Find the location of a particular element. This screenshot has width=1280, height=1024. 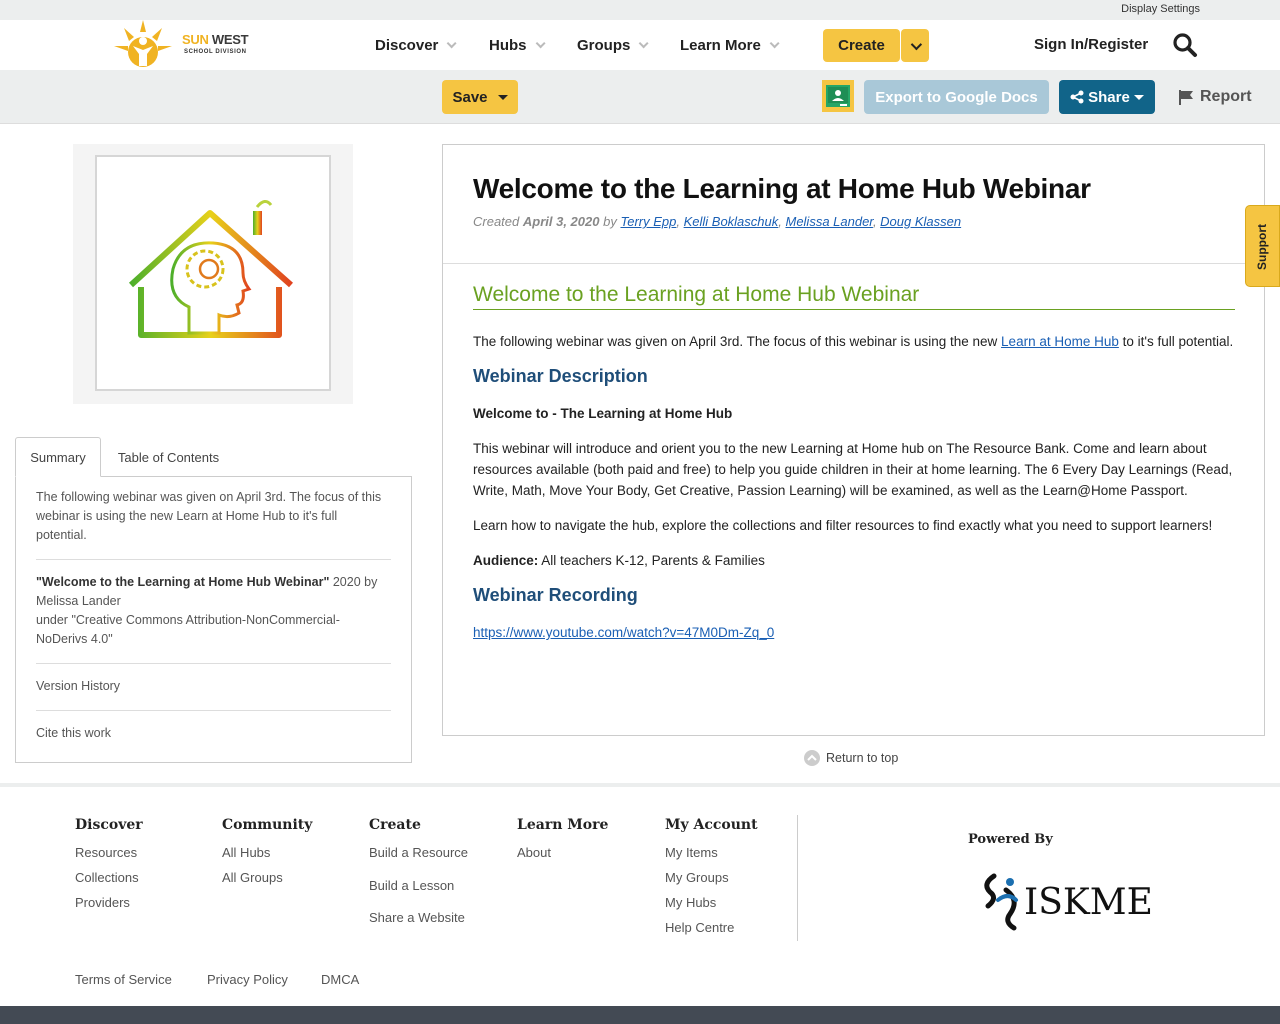

nav-hubs: Hubs is located at coordinates (517, 45).